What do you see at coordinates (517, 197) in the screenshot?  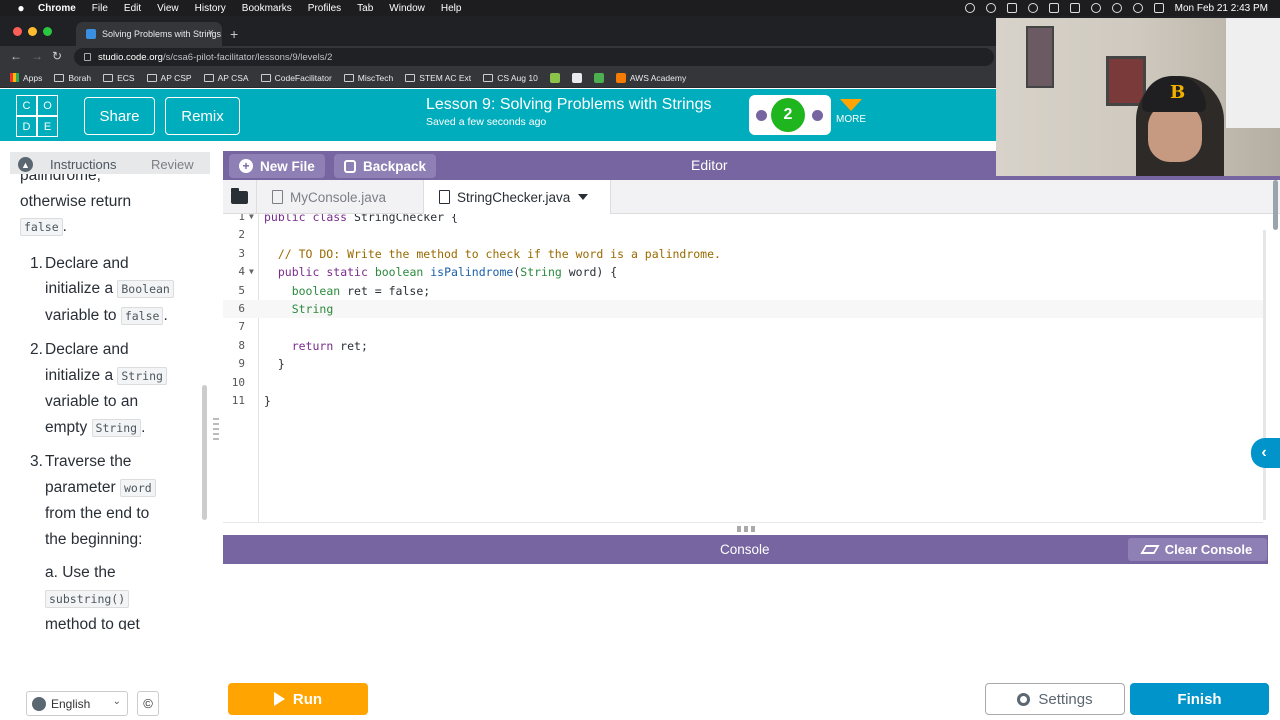 I see `file-tab-stringchecker: StringChecker.java` at bounding box center [517, 197].